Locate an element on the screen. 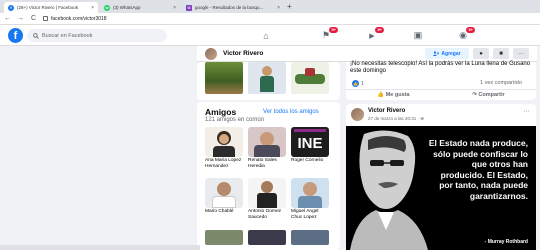 This screenshot has width=540, height=250. tab-google: G google - Resultados de la busqu... × is located at coordinates (233, 7).